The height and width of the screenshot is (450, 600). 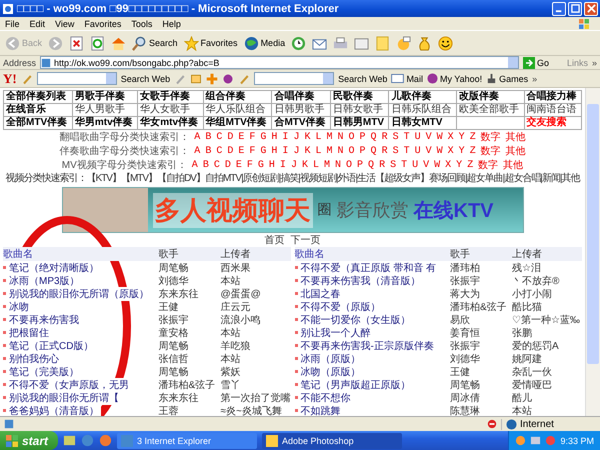 What do you see at coordinates (422, 110) in the screenshot?
I see `category-link: 日韩乐队组合` at bounding box center [422, 110].